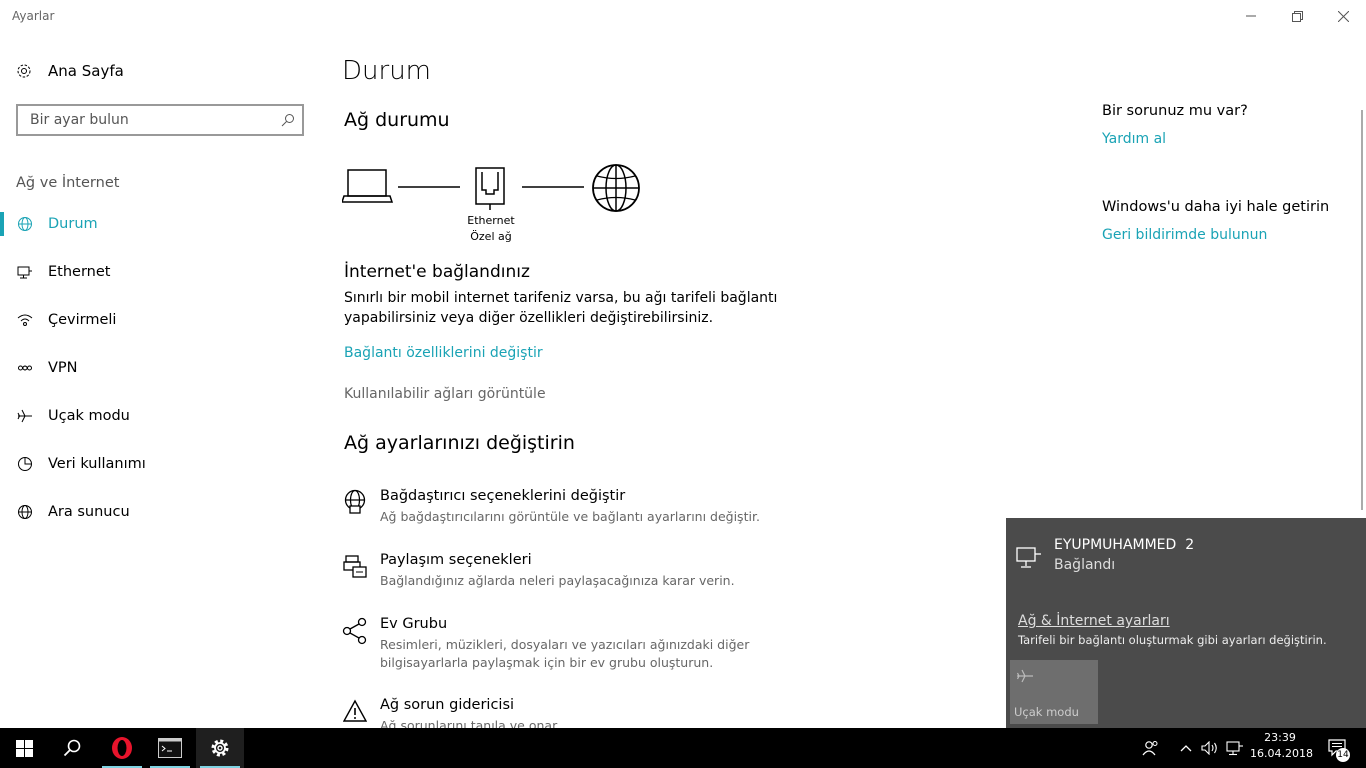 Image resolution: width=1366 pixels, height=768 pixels. I want to click on terminal-icon, so click(170, 748).